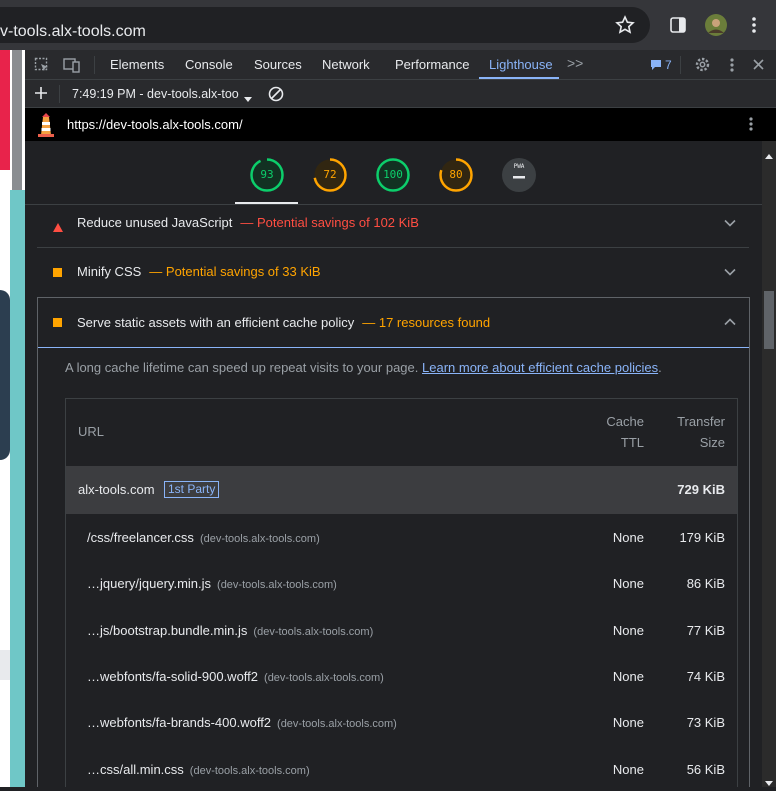 This screenshot has width=776, height=791. Describe the element at coordinates (278, 64) in the screenshot. I see `tab-sources: Sources` at that location.